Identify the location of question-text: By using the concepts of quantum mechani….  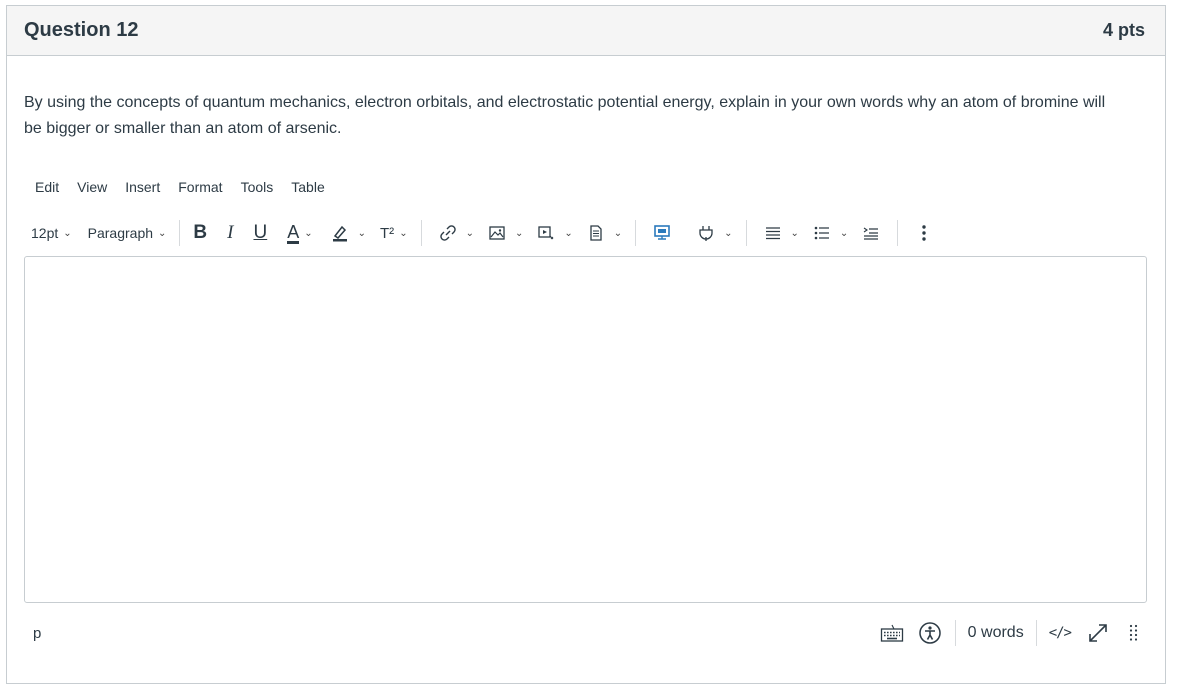
(565, 115).